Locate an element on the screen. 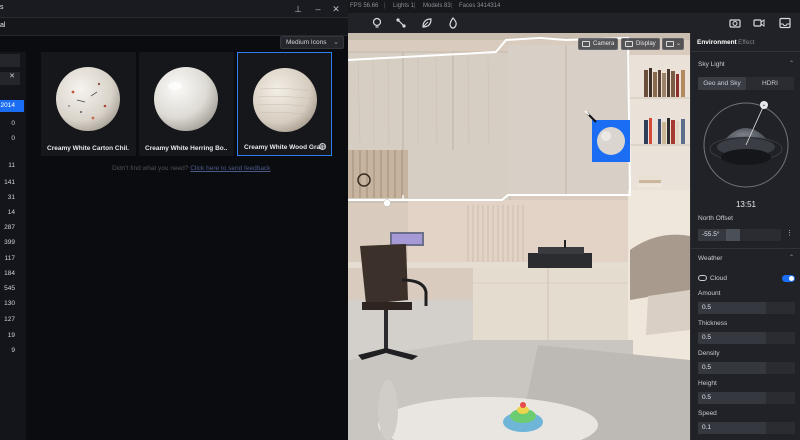 The image size is (800, 440). view-mode-value: Medium Icons is located at coordinates (306, 42).